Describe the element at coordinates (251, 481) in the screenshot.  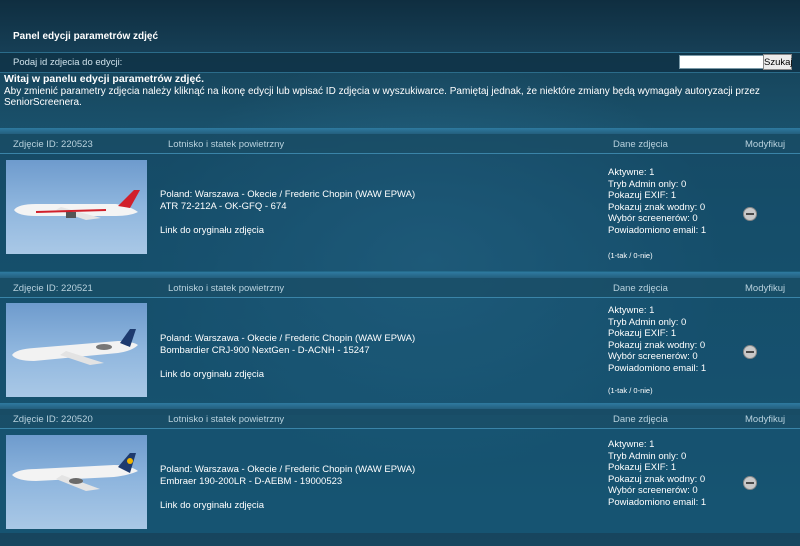
I see `aircraft-info: Embraer 190-200LR - D-AEBM - 19000523` at that location.